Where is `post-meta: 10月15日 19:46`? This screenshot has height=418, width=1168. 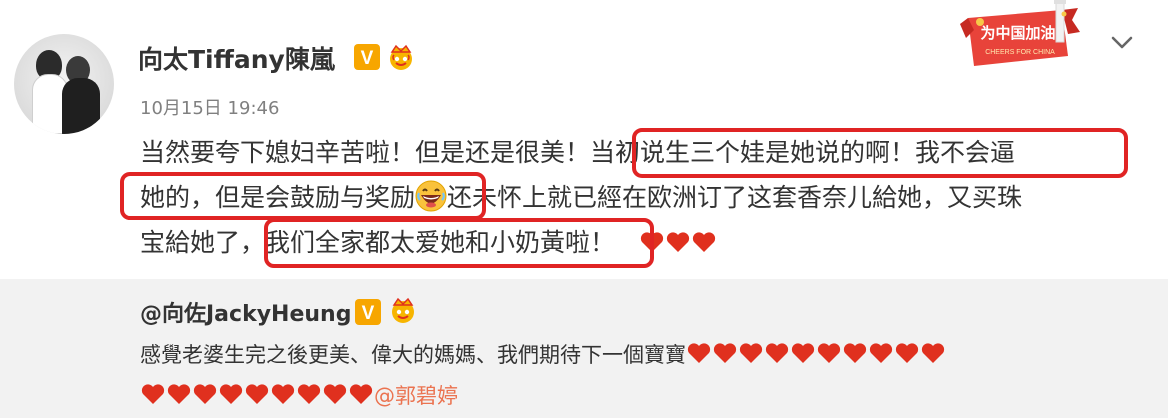 post-meta: 10月15日 19:46 is located at coordinates (209, 107).